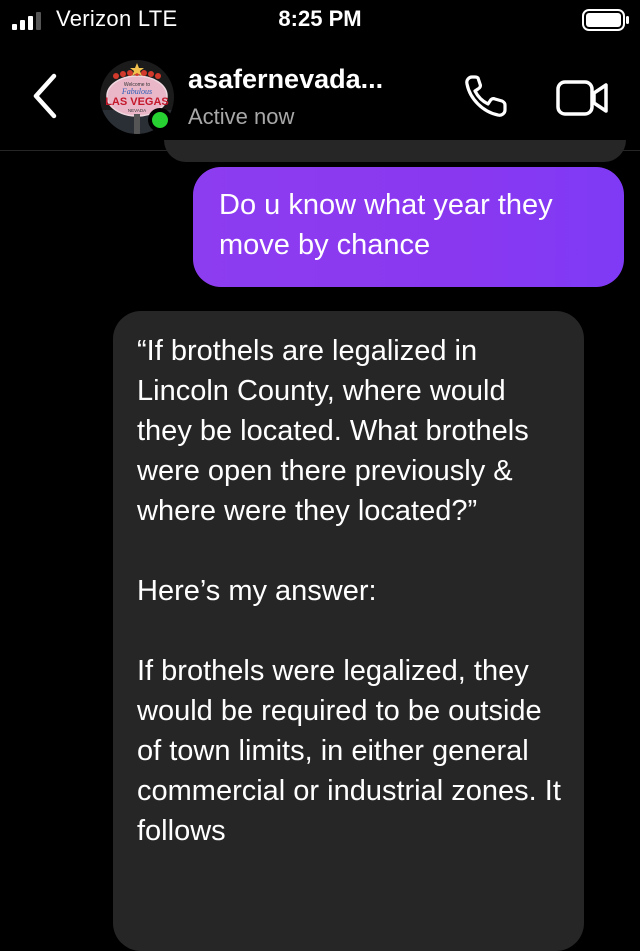 Image resolution: width=640 pixels, height=951 pixels. Describe the element at coordinates (583, 98) in the screenshot. I see `video-camera-icon` at that location.